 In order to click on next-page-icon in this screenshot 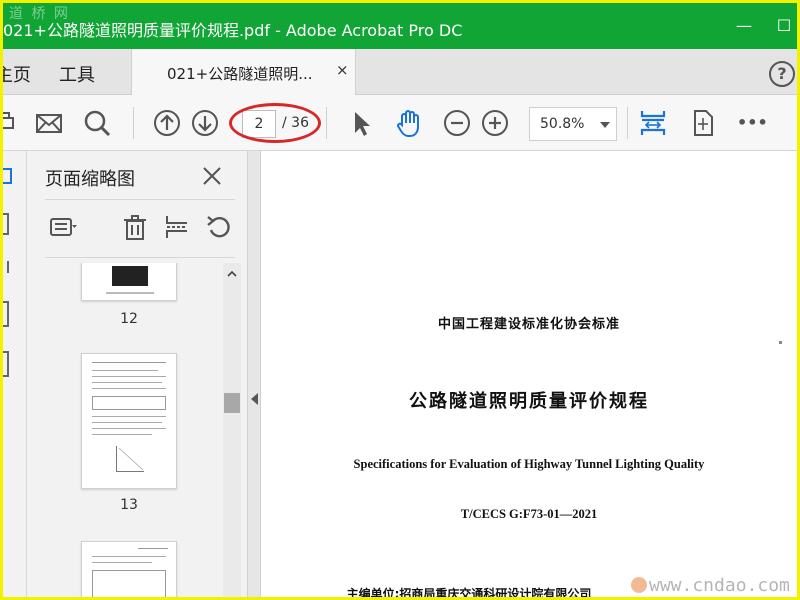, I will do `click(205, 123)`.